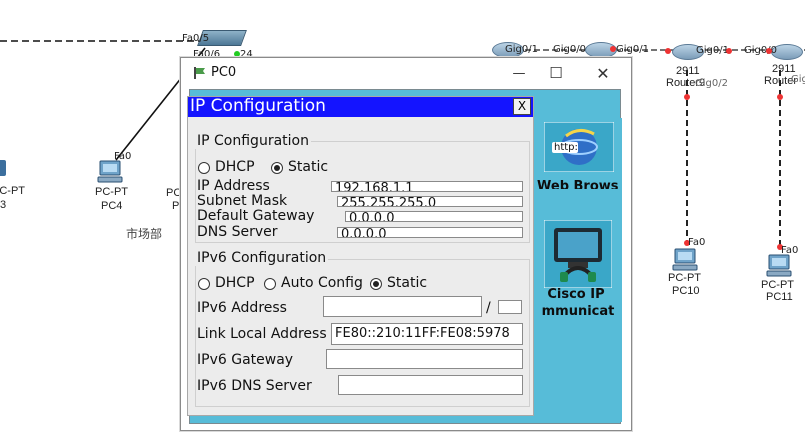 This screenshot has width=805, height=443. What do you see at coordinates (174, 193) in the screenshot?
I see `device-type-label: PC` at bounding box center [174, 193].